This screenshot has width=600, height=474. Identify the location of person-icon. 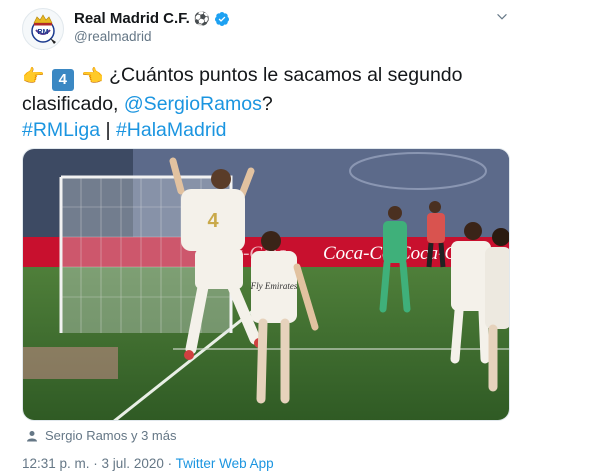
(32, 435).